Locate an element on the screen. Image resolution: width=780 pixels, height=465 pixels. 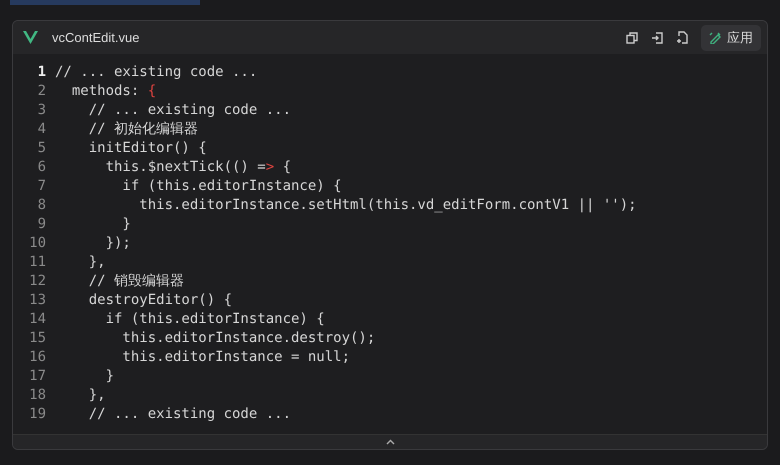
new-file-icon is located at coordinates (682, 37).